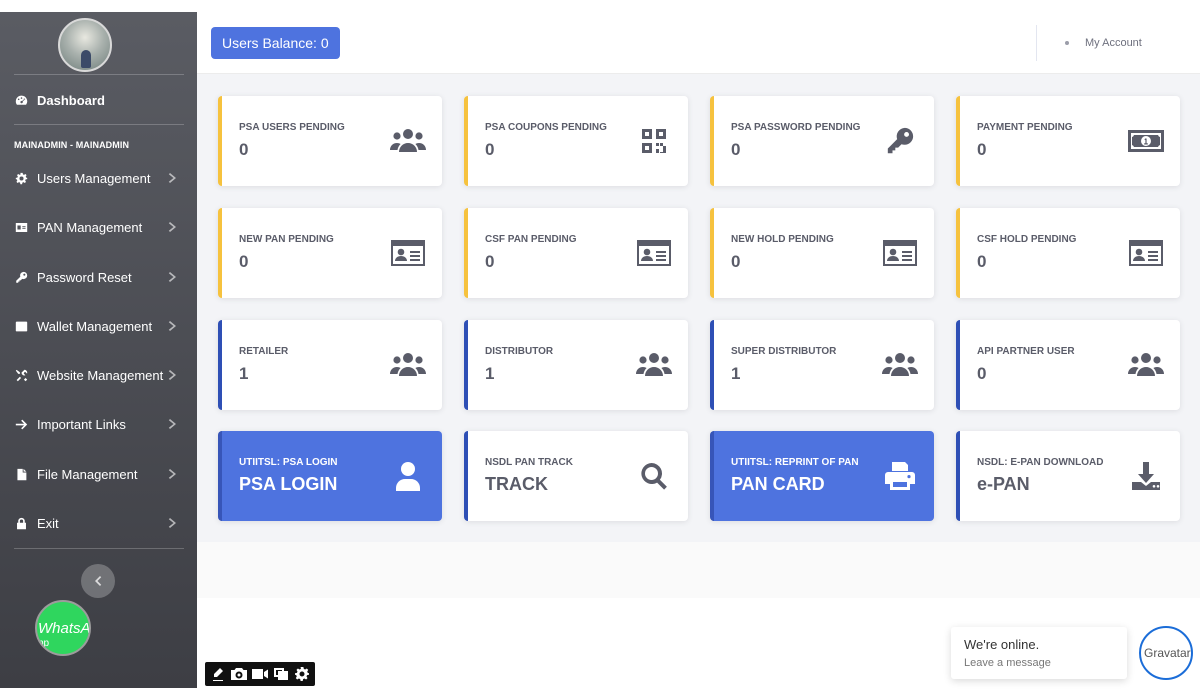  I want to click on my-account-link: My Account, so click(1103, 43).